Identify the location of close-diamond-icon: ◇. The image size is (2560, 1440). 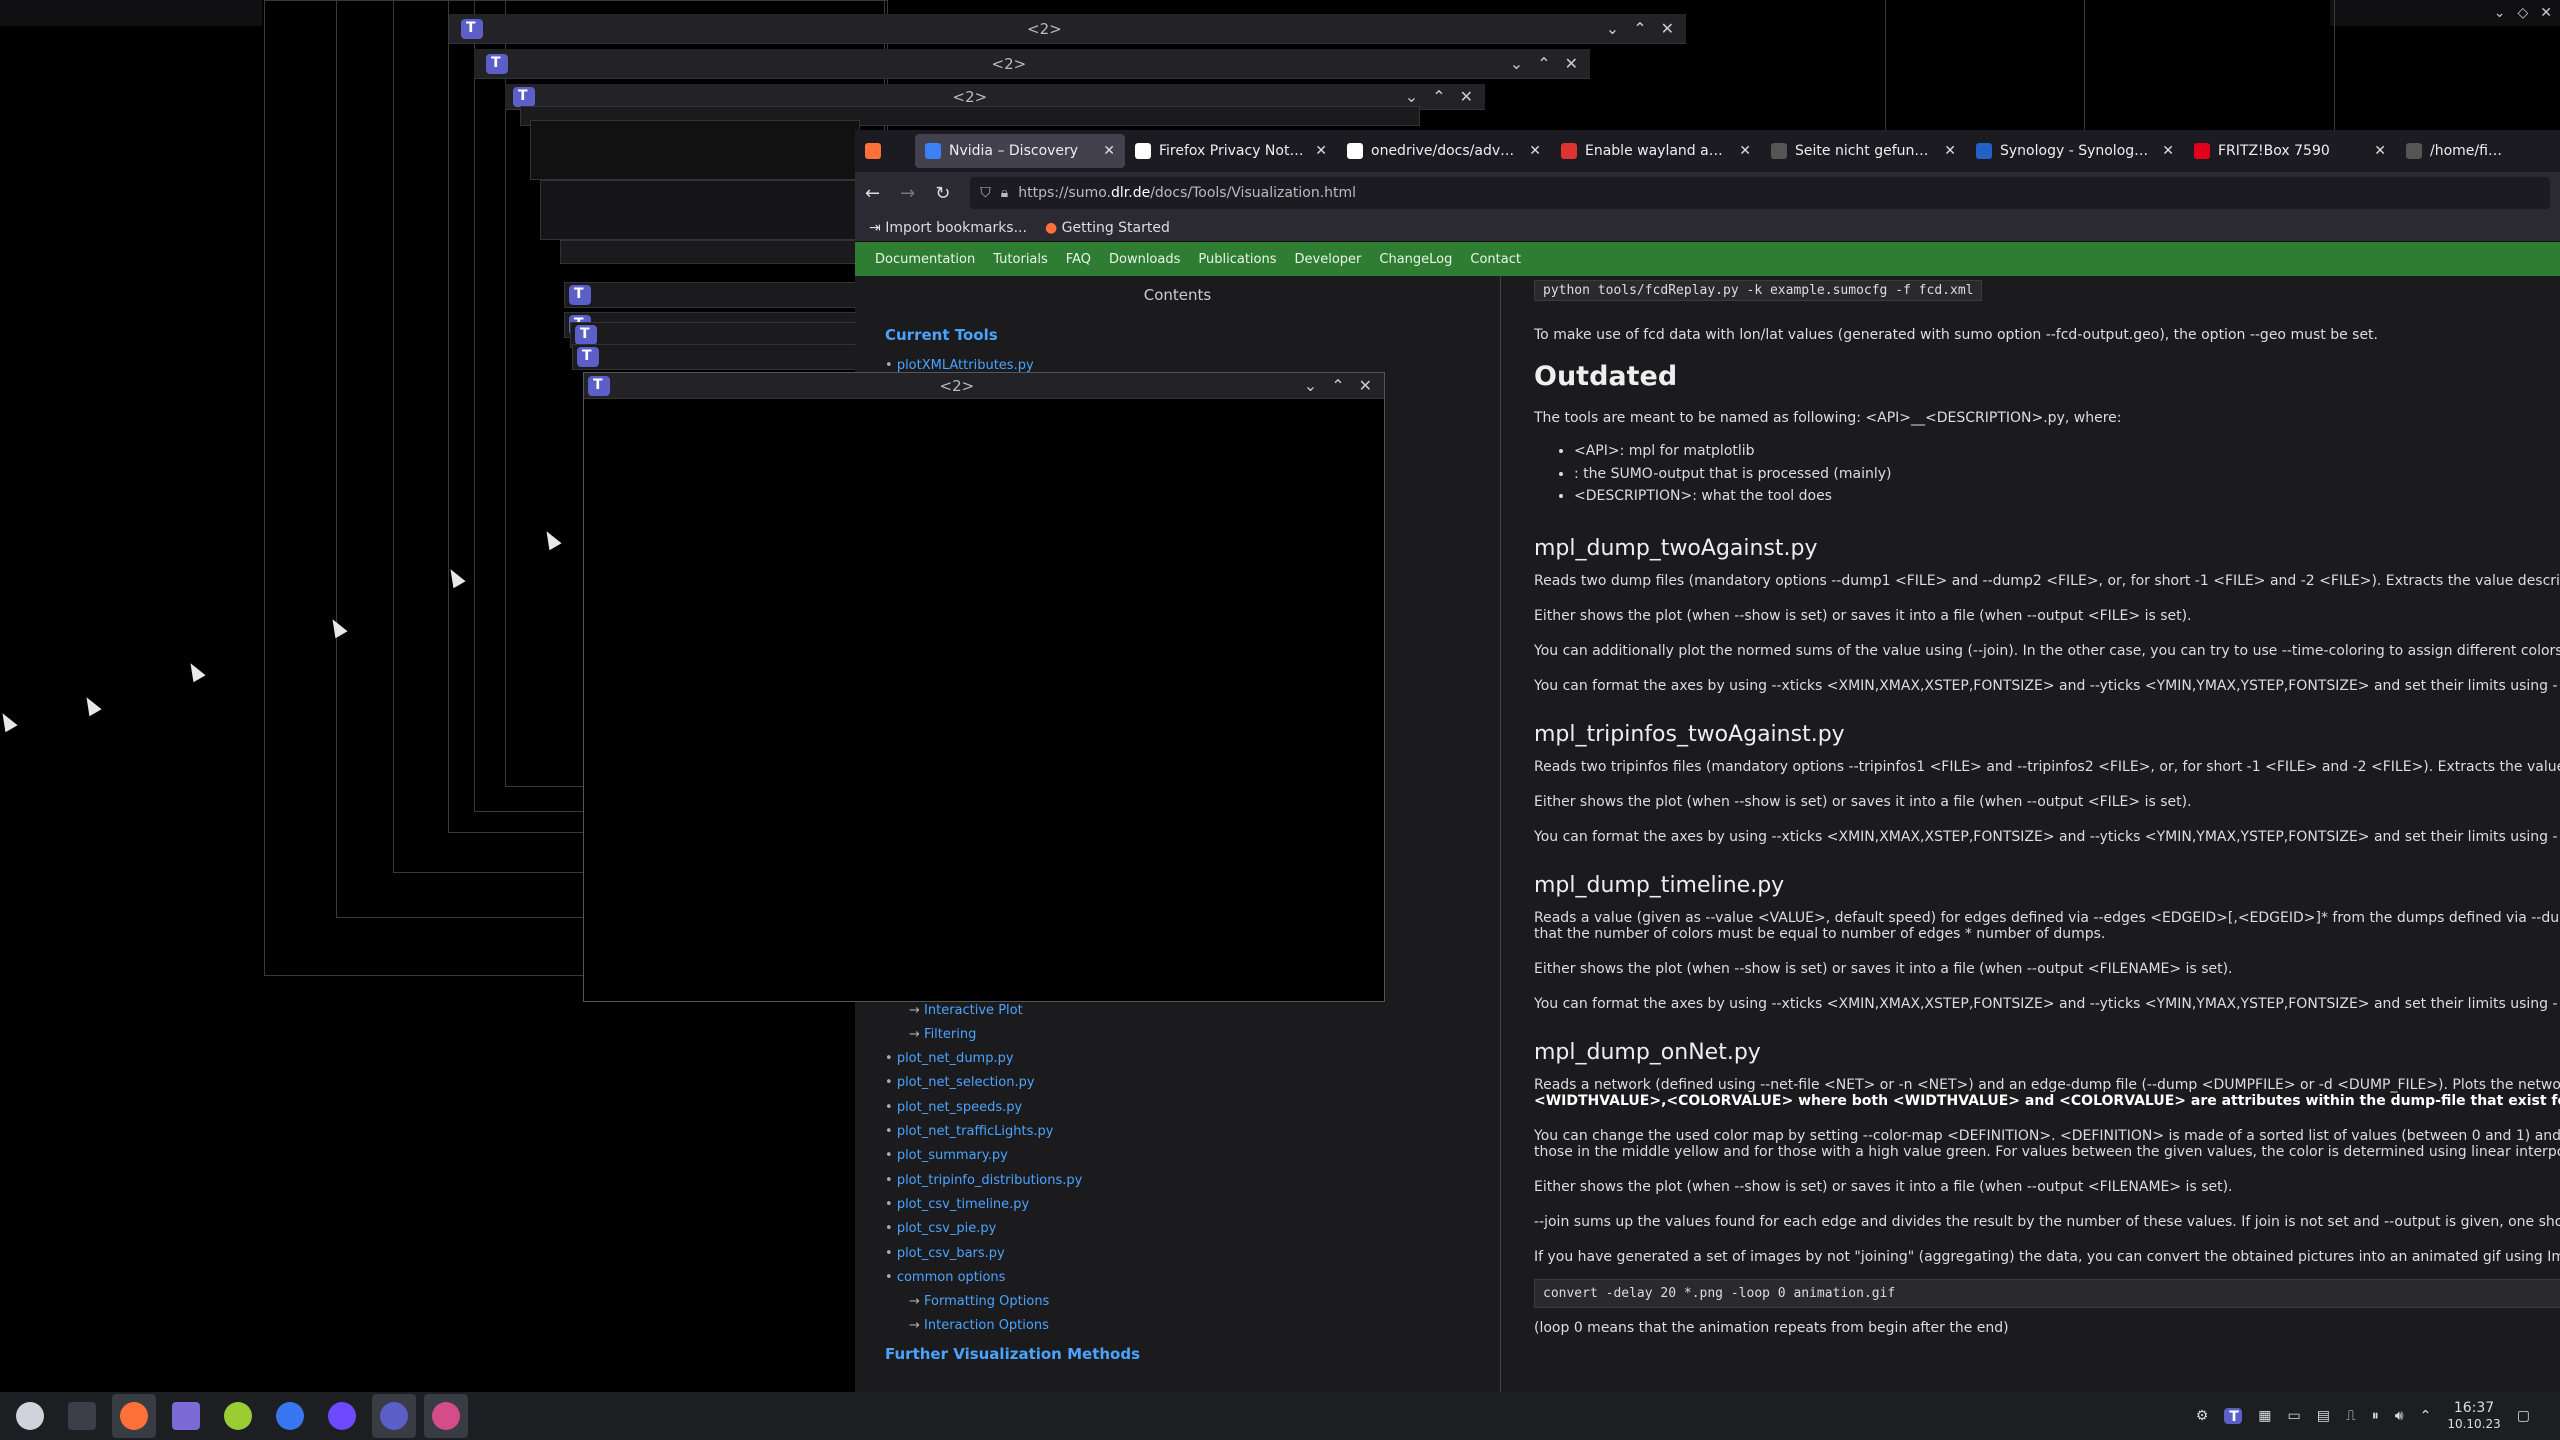
(2522, 13).